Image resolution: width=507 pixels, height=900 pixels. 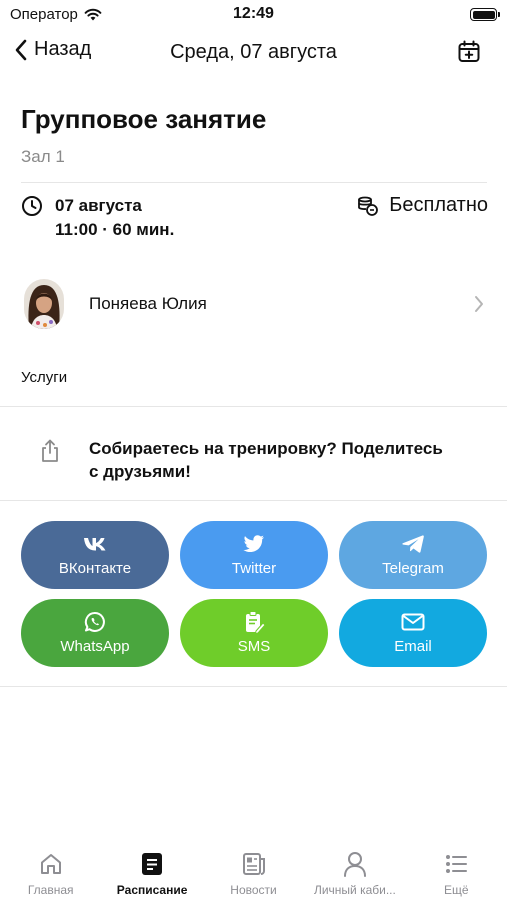 What do you see at coordinates (50, 890) in the screenshot?
I see `tab-home-label: Главная` at bounding box center [50, 890].